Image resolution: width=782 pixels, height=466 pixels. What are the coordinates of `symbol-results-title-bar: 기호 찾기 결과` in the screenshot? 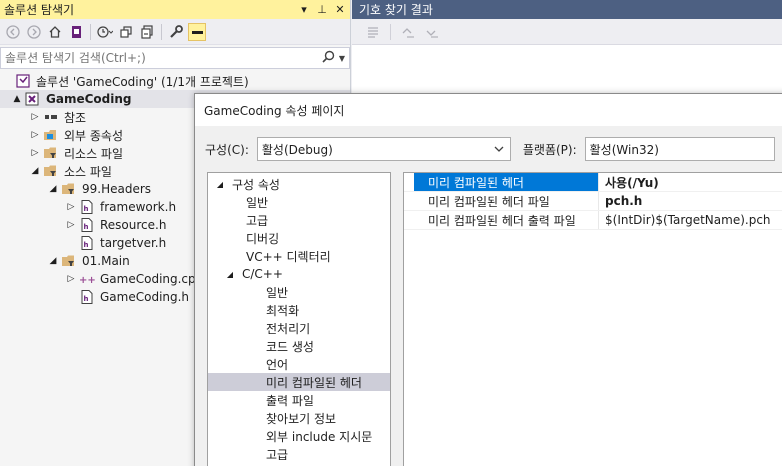 It's located at (567, 9).